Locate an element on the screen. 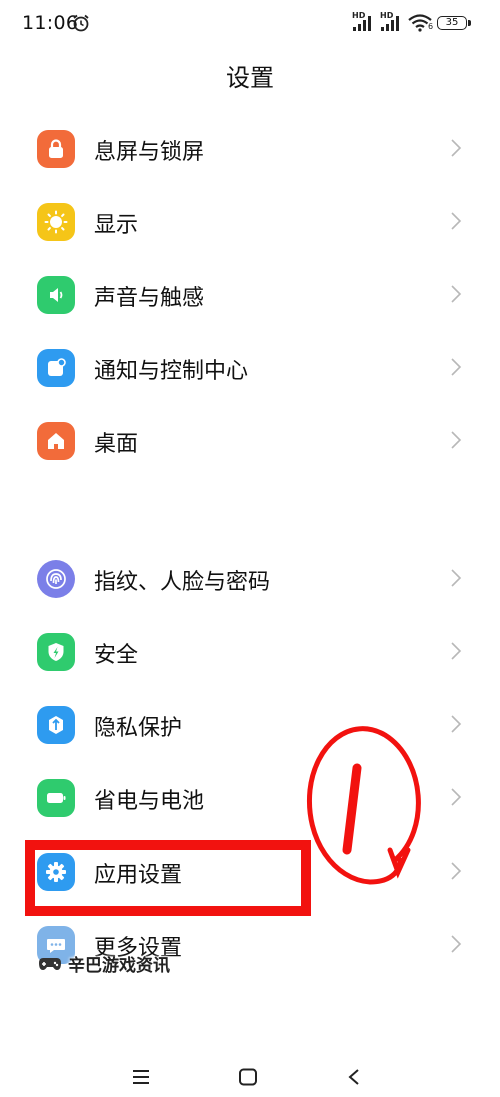  sun-icon is located at coordinates (56, 222).